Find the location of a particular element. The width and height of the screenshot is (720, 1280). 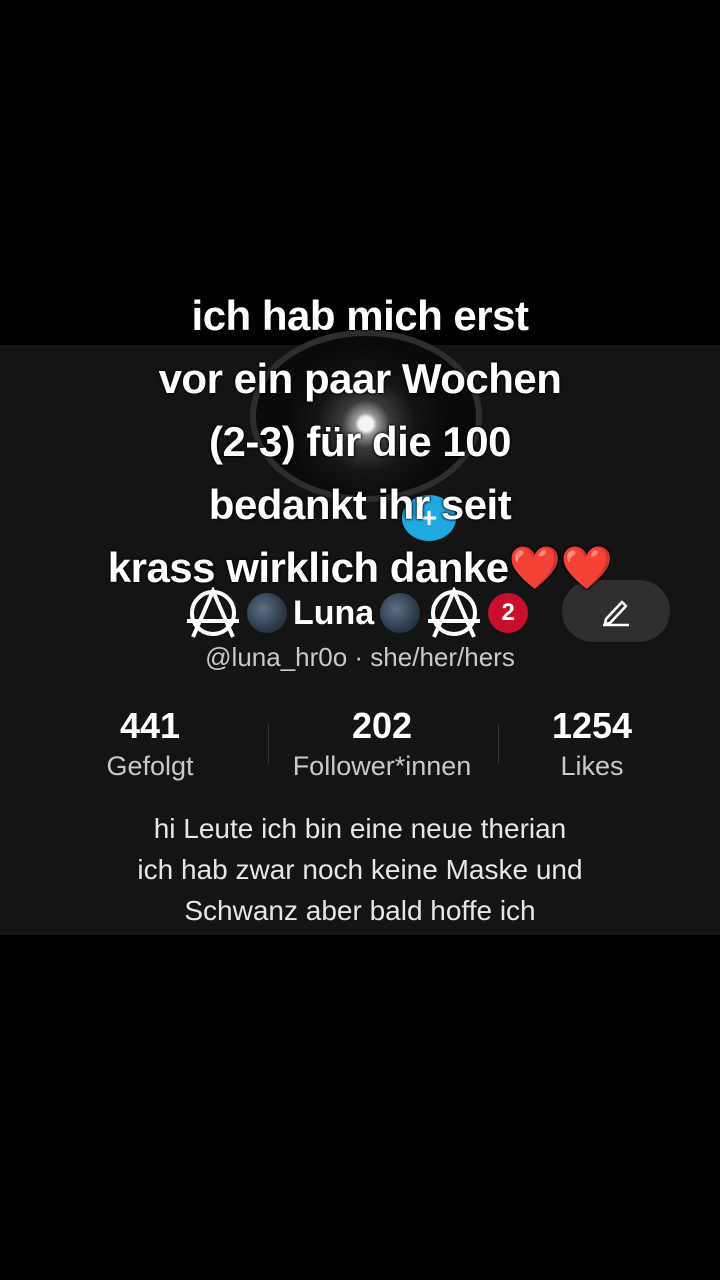

heart-icon: ❤️❤️ is located at coordinates (560, 567).